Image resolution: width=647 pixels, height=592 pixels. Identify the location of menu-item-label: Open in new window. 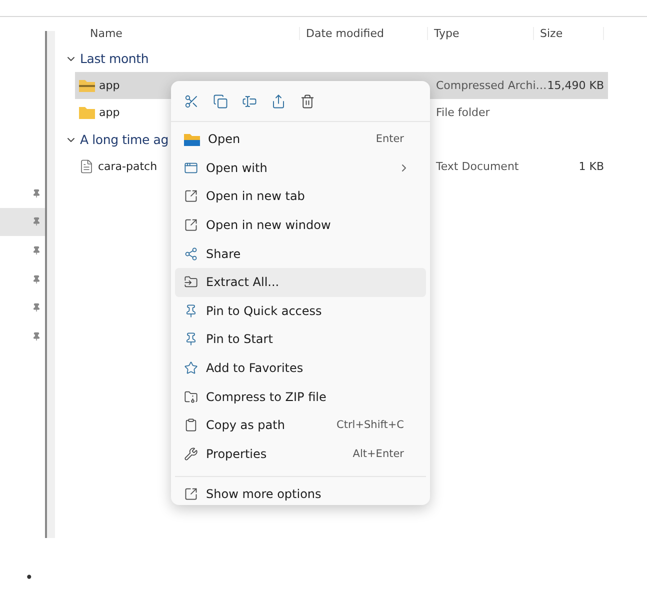
(269, 225).